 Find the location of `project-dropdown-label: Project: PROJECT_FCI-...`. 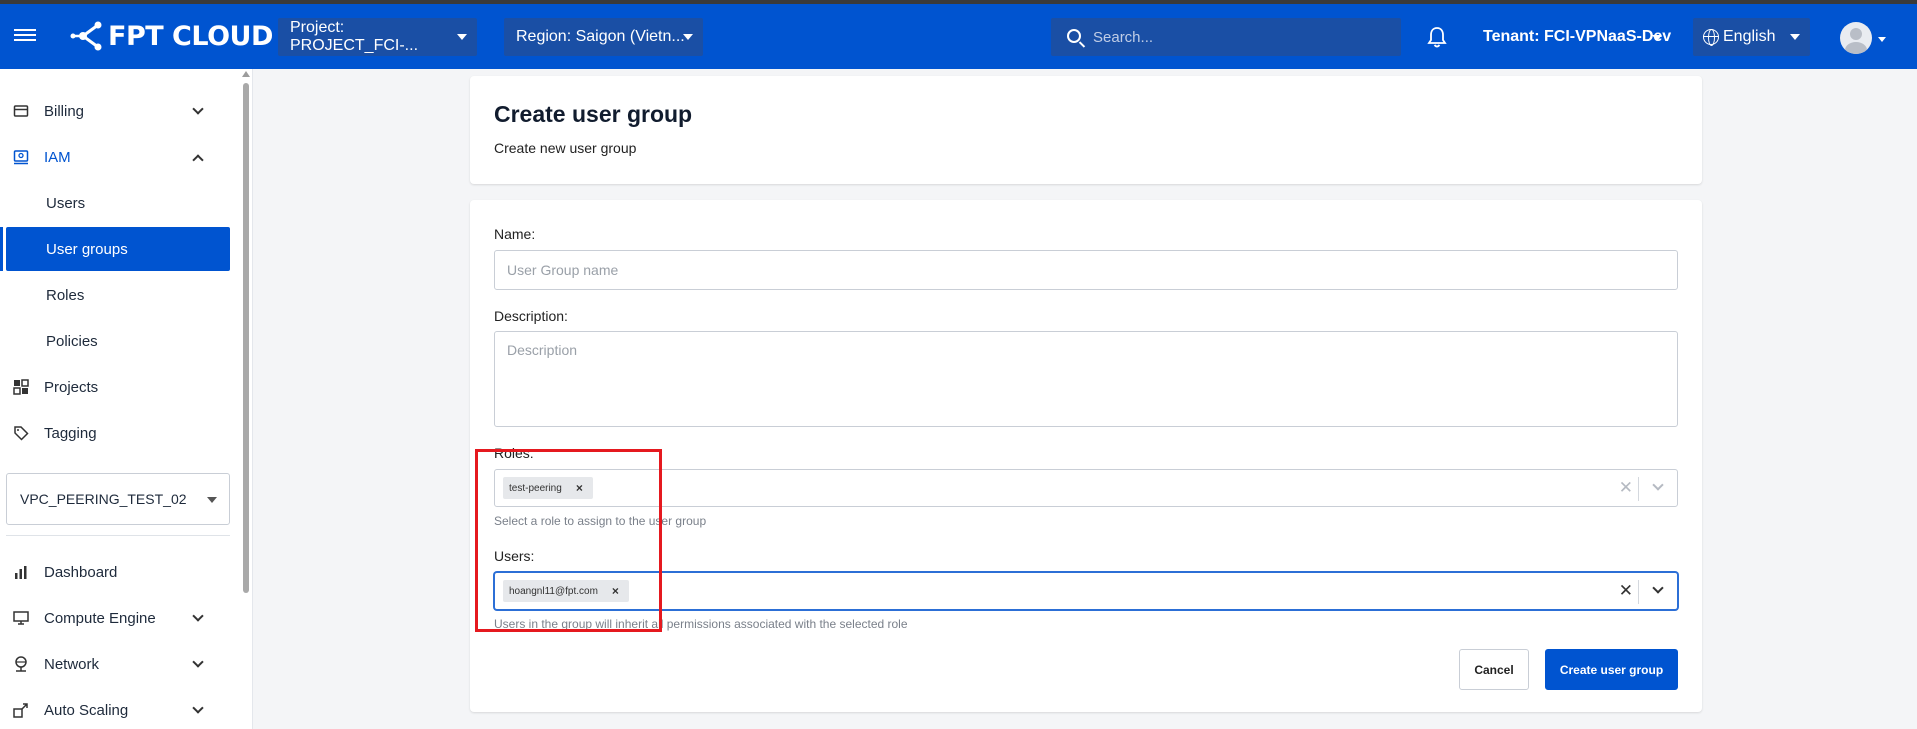

project-dropdown-label: Project: PROJECT_FCI-... is located at coordinates (354, 36).